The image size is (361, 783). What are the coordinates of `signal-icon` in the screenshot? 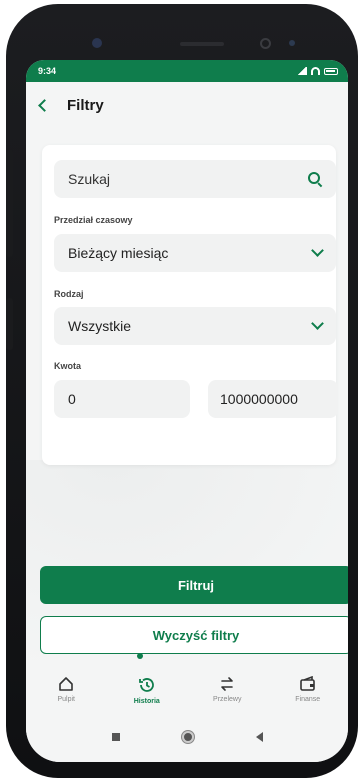 It's located at (302, 71).